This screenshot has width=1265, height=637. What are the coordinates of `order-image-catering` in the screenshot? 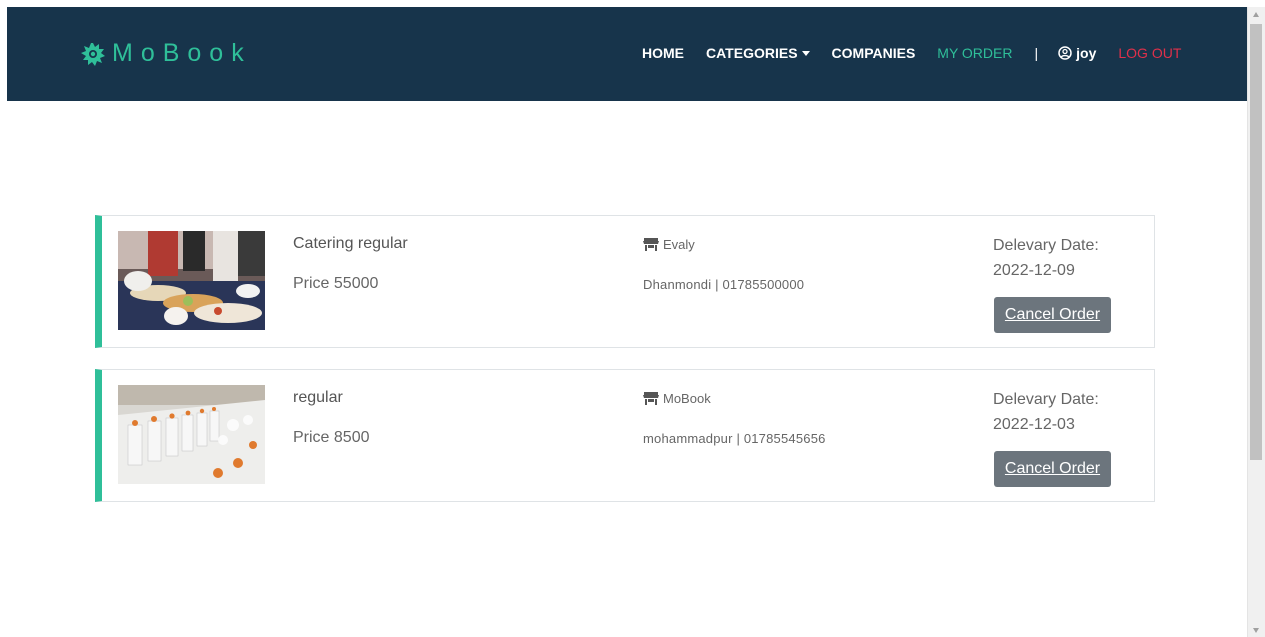 It's located at (191, 280).